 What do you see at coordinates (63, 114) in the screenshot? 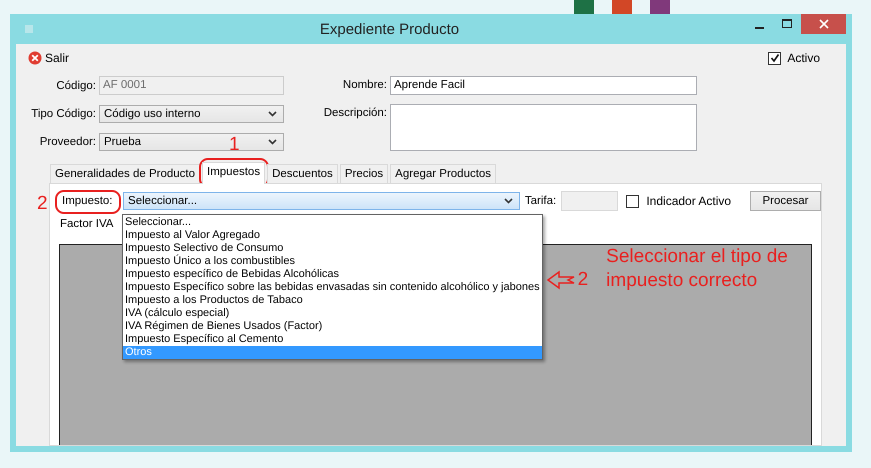
I see `field-label: Tipo Código:` at bounding box center [63, 114].